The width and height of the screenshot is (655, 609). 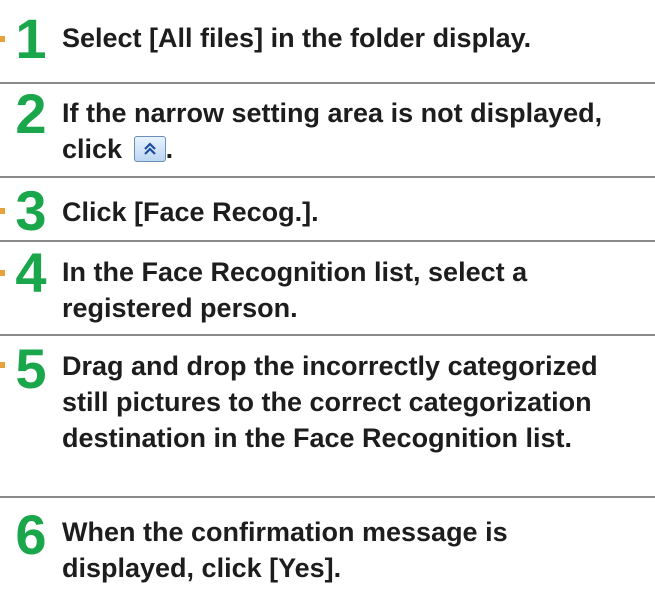 I want to click on step-number: 2, so click(x=31, y=113).